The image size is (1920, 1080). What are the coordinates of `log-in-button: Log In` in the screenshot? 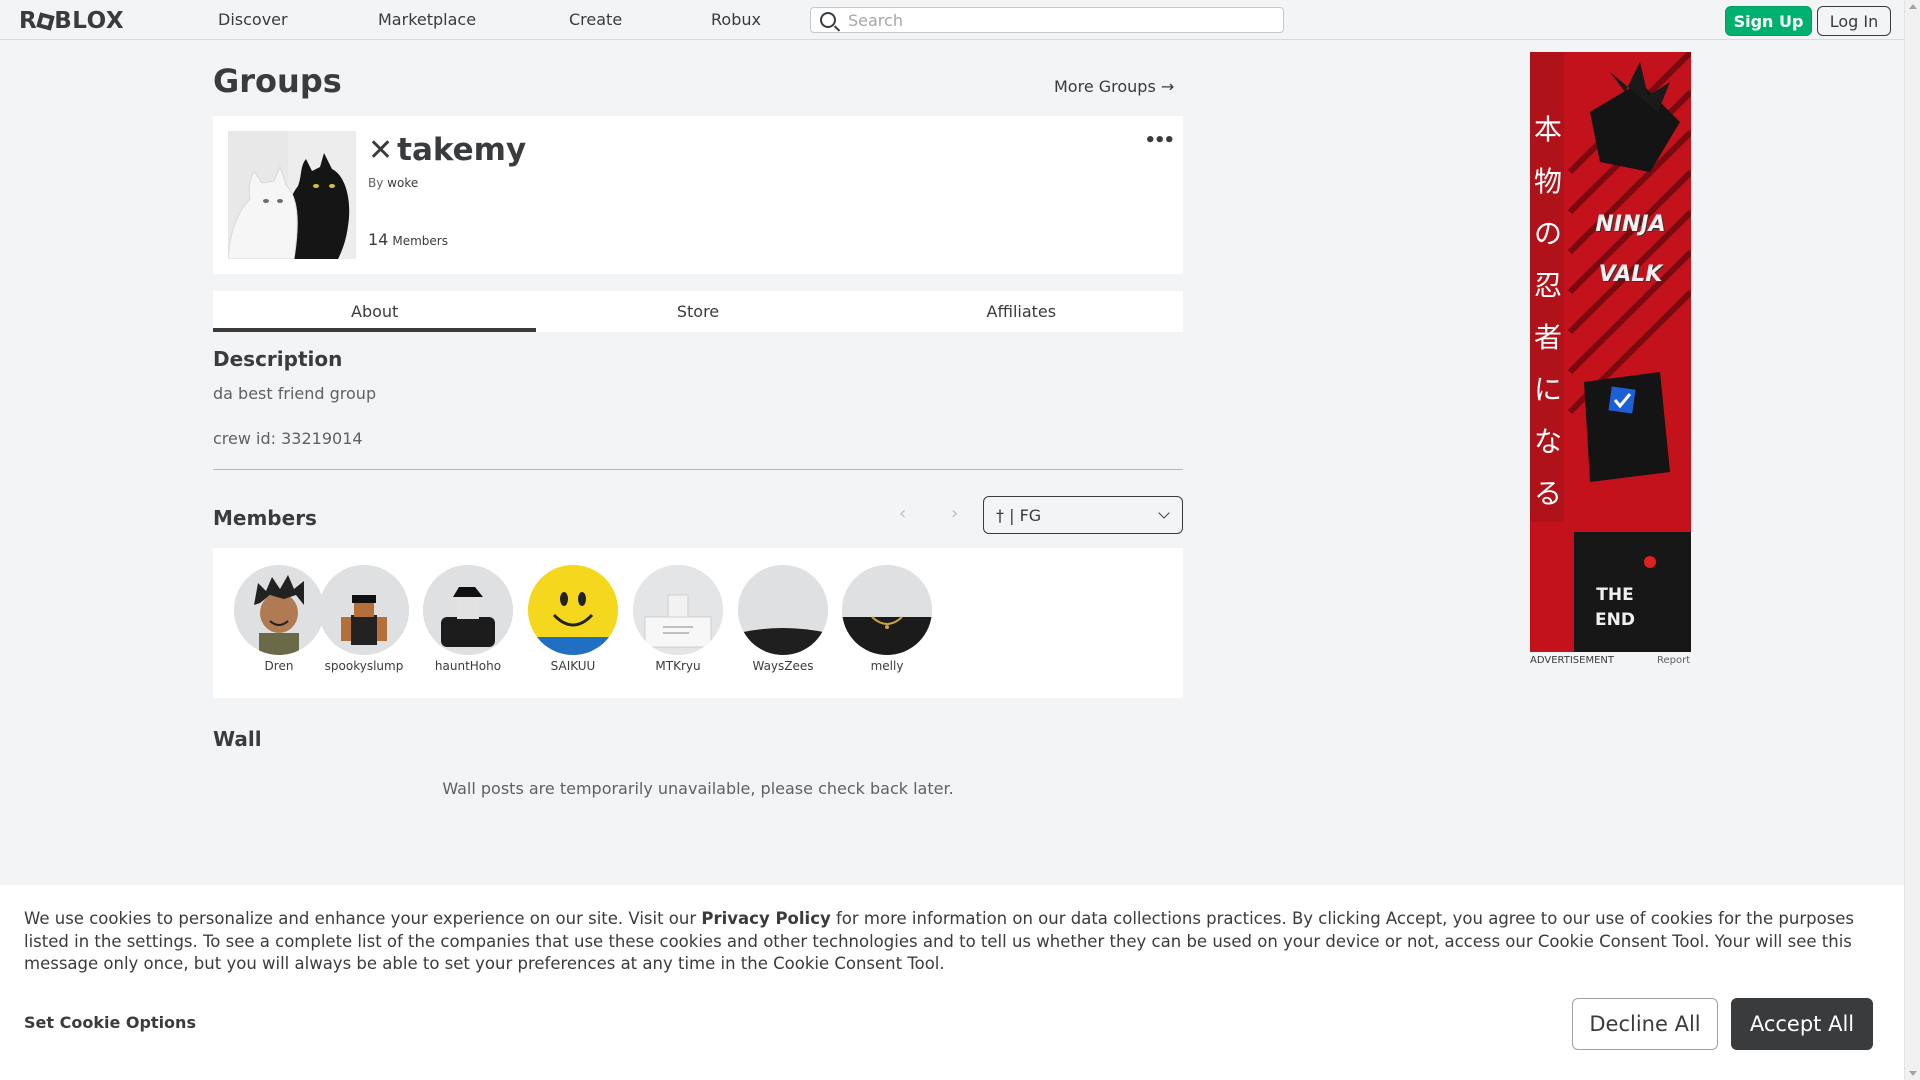 It's located at (1854, 21).